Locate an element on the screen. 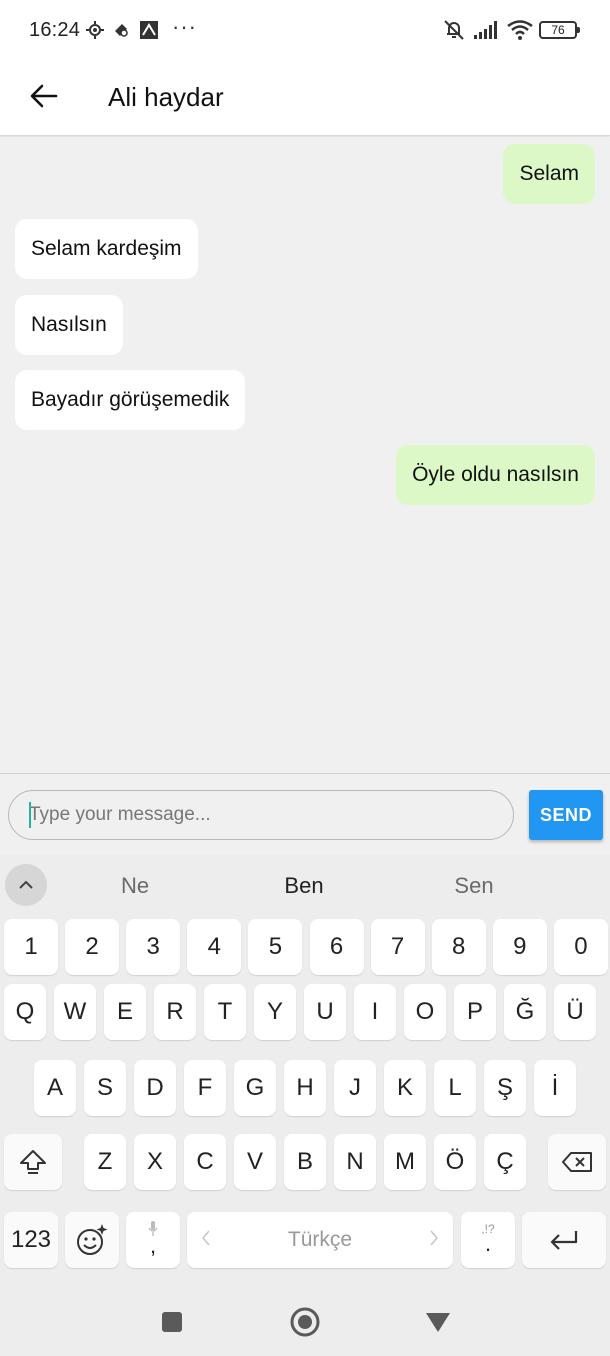  key-2: 2 is located at coordinates (92, 947).